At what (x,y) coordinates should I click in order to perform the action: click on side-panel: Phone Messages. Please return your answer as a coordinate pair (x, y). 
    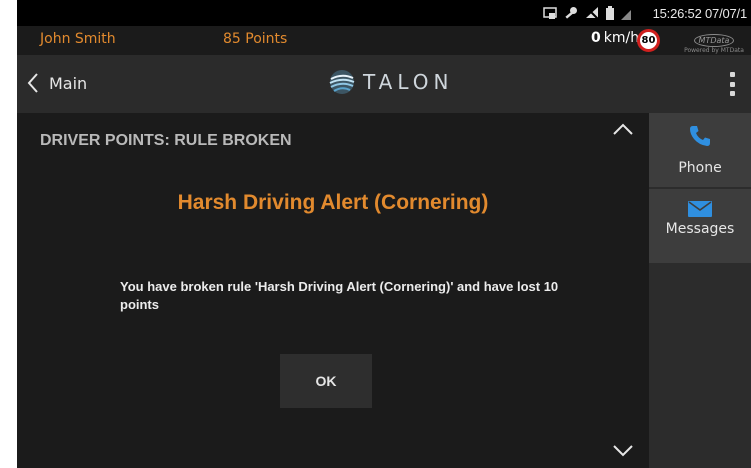
    Looking at the image, I should click on (700, 290).